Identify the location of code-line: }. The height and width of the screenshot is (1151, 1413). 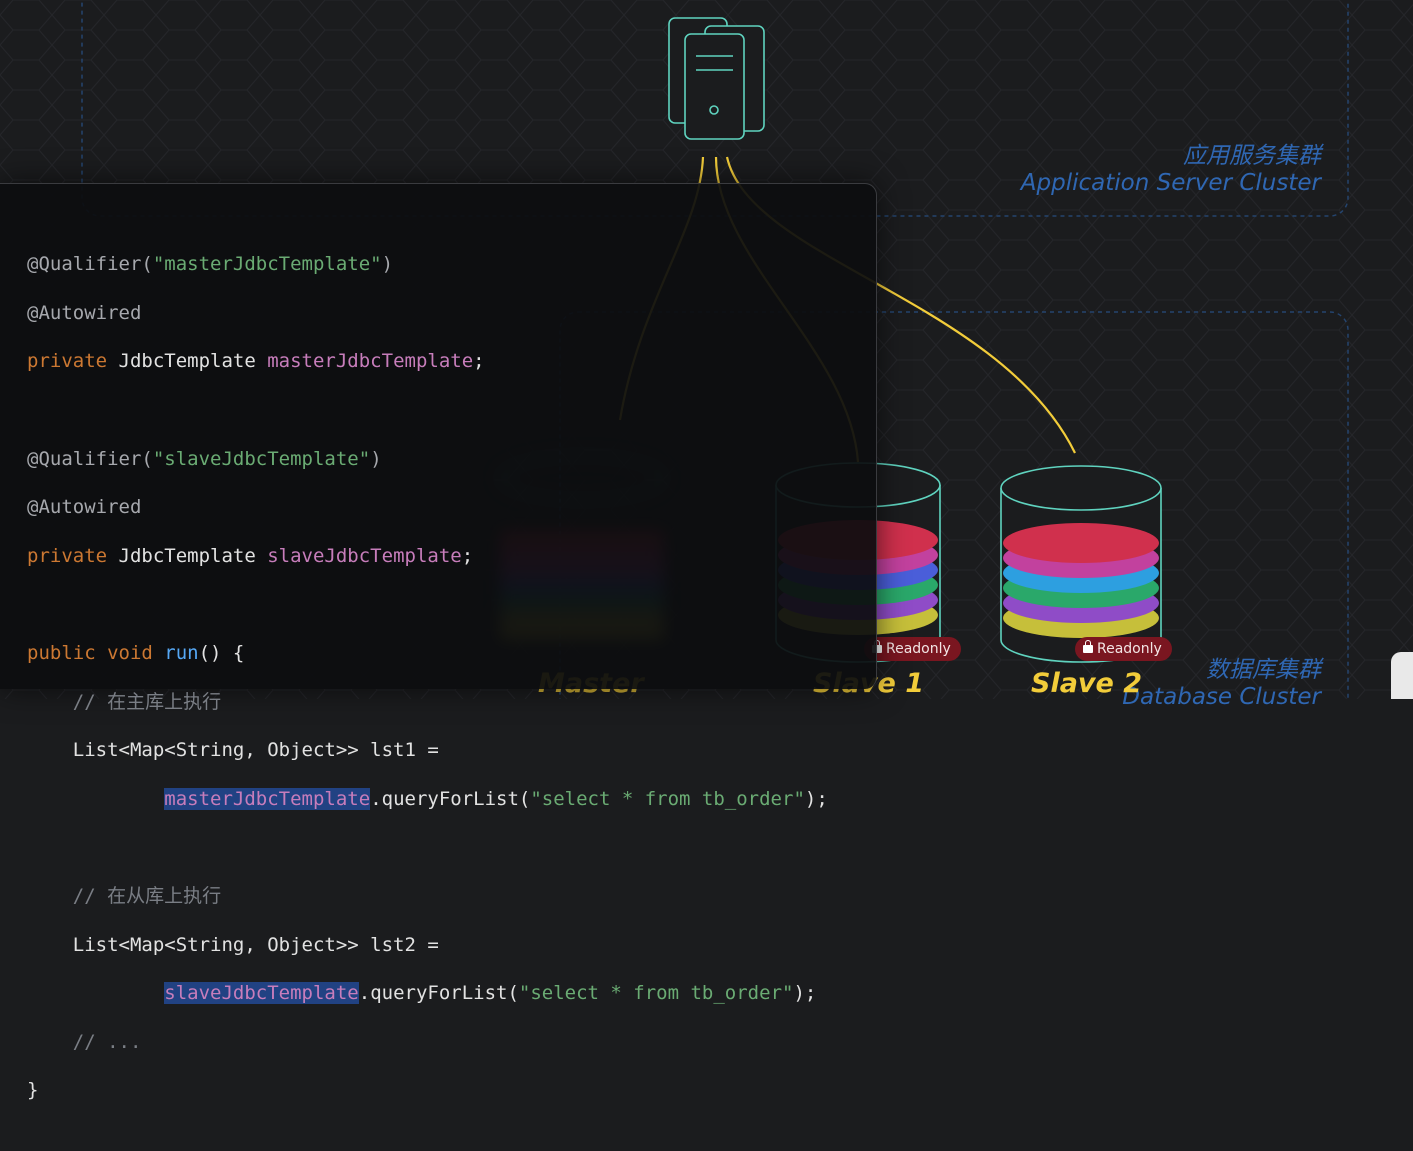
(33, 1090).